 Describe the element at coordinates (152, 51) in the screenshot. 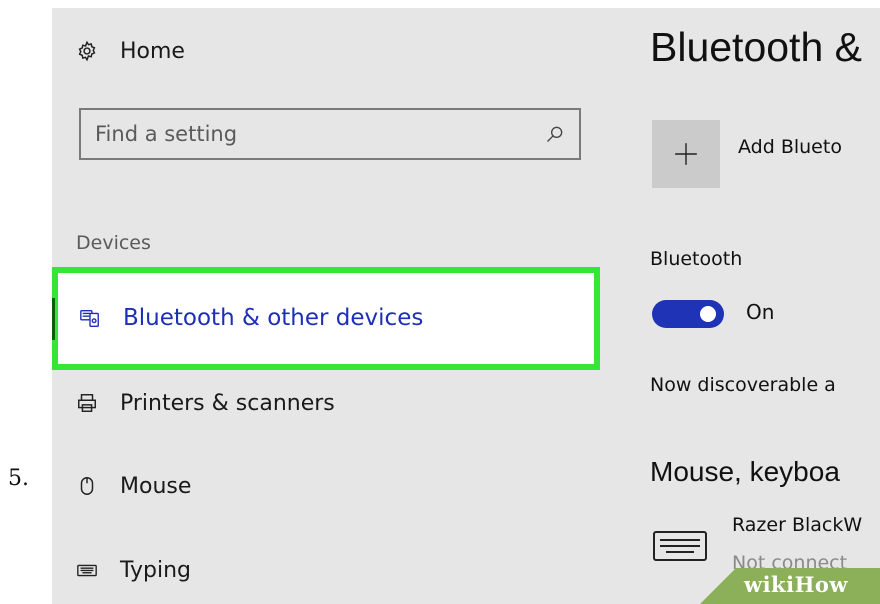

I see `home-label: Home` at that location.